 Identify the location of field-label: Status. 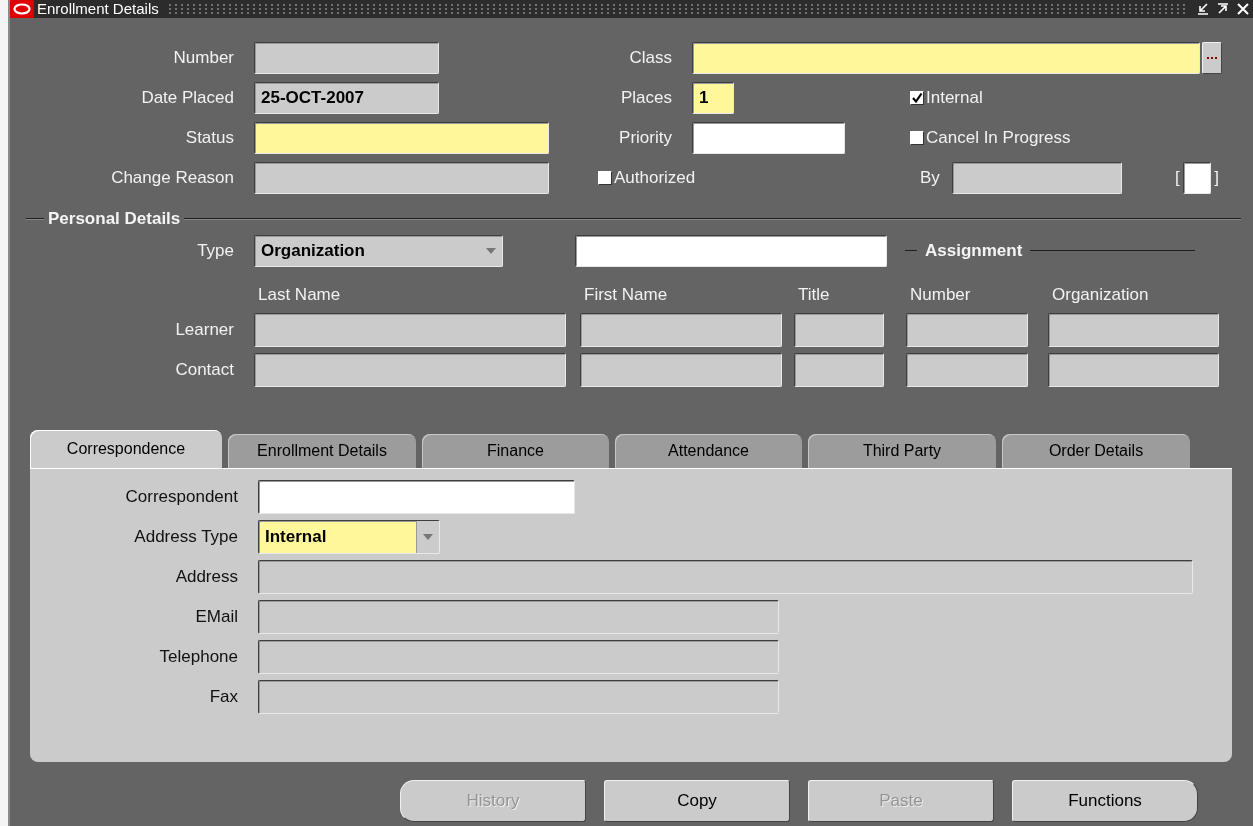
(209, 138).